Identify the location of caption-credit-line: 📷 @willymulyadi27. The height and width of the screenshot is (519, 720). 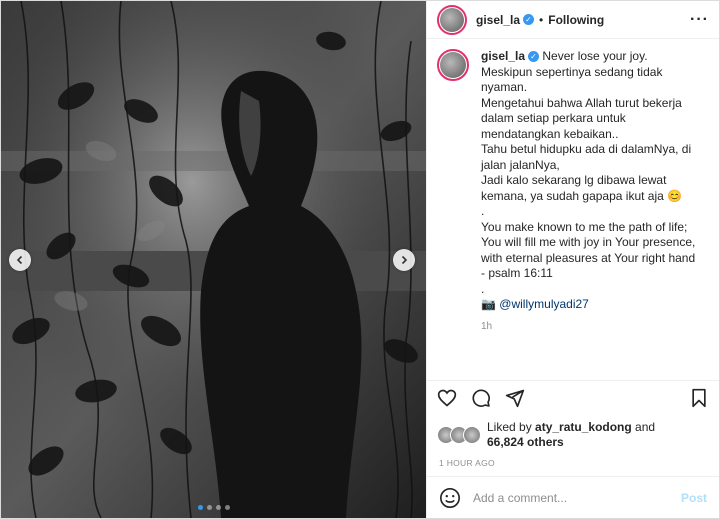
(595, 305).